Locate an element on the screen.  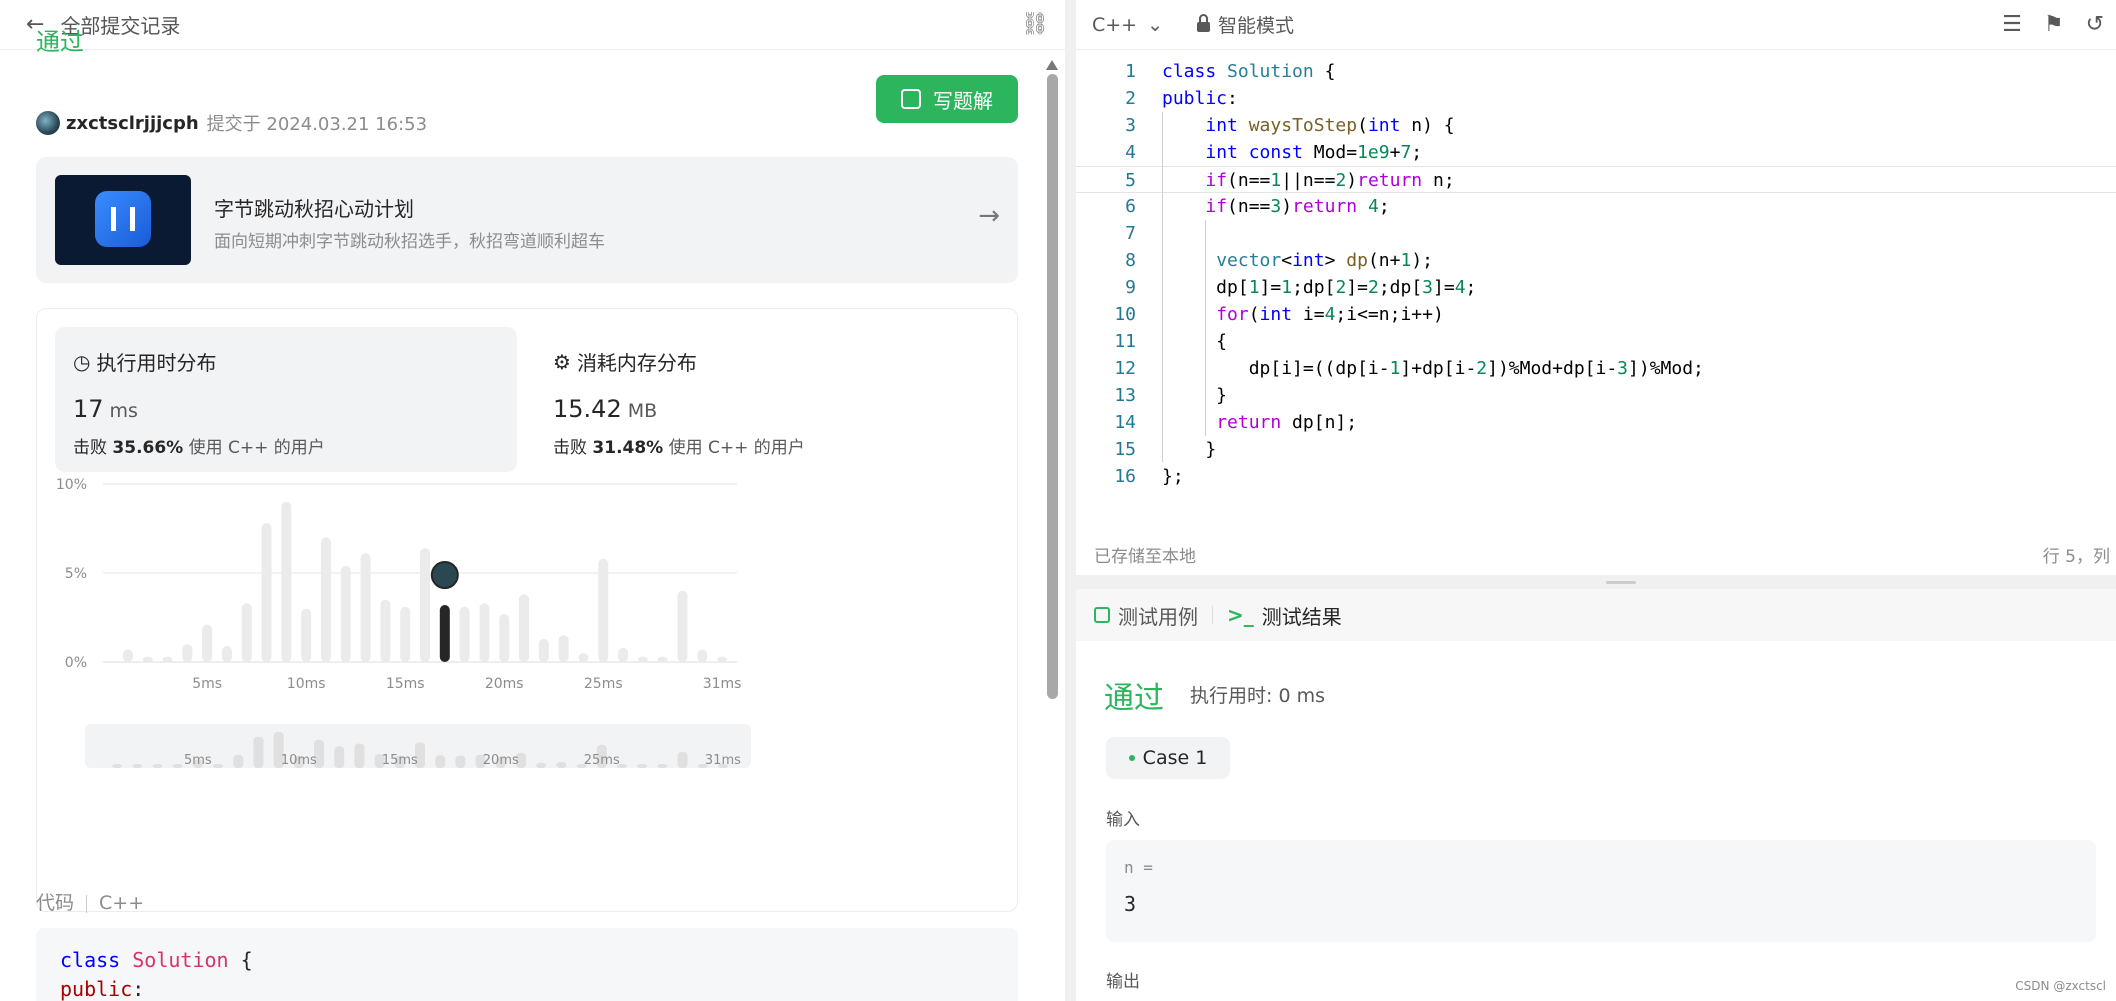
runtime-label: 执行用时分布 is located at coordinates (156, 363).